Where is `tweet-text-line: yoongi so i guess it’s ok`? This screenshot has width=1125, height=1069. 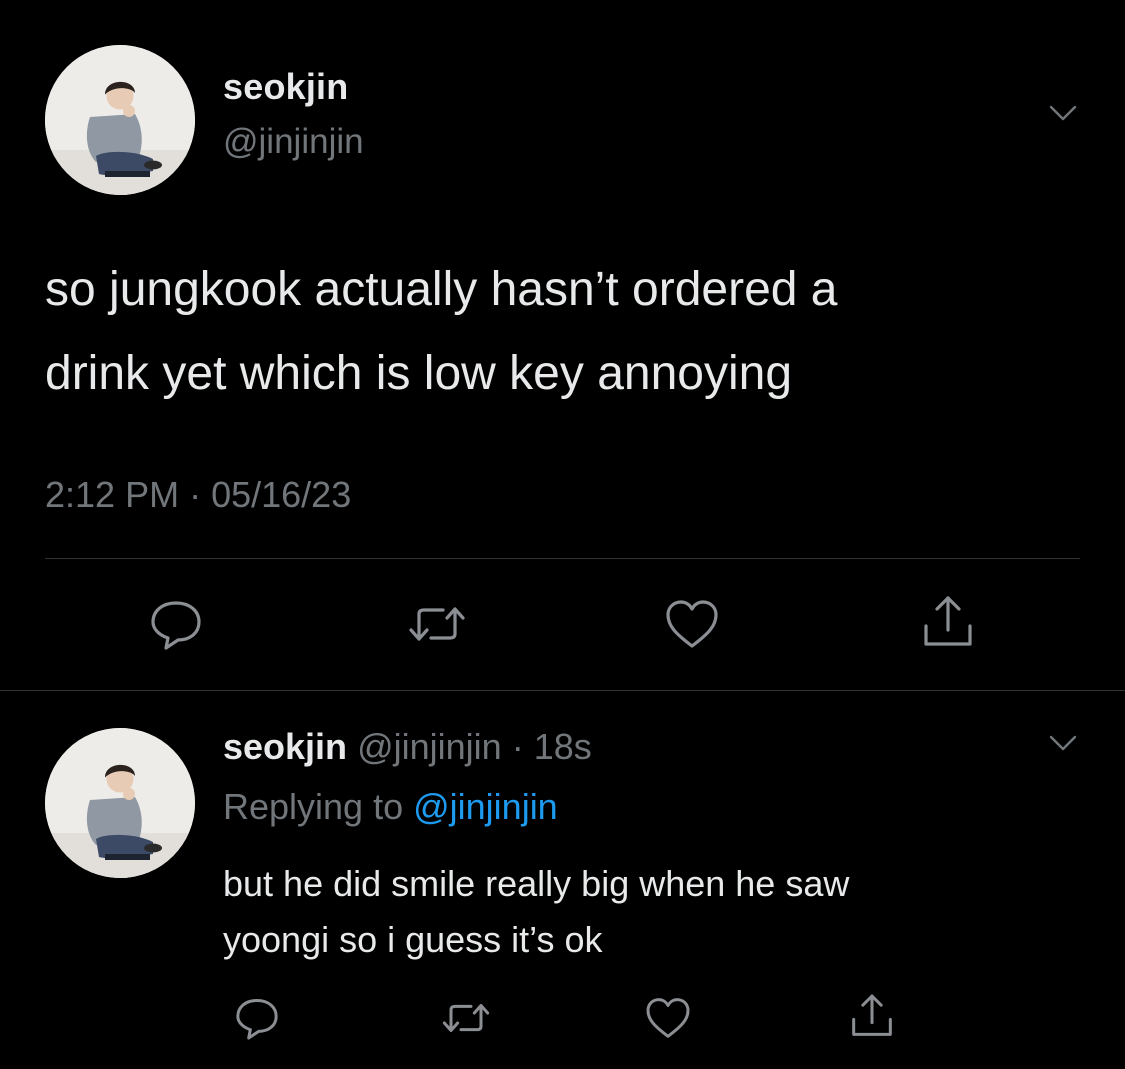 tweet-text-line: yoongi so i guess it’s ok is located at coordinates (413, 939).